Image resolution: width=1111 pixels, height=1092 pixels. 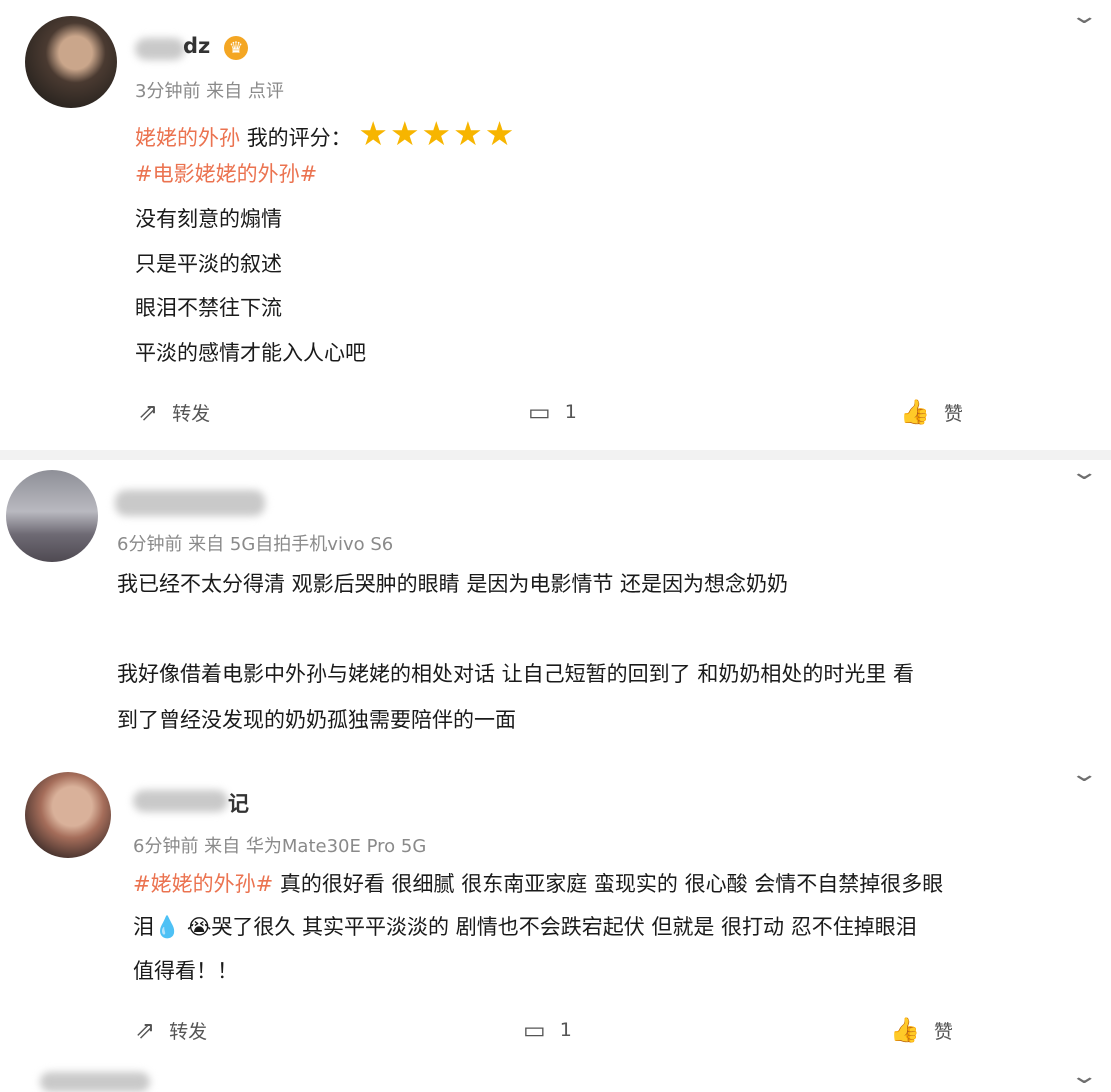 What do you see at coordinates (238, 803) in the screenshot?
I see `username: 记` at bounding box center [238, 803].